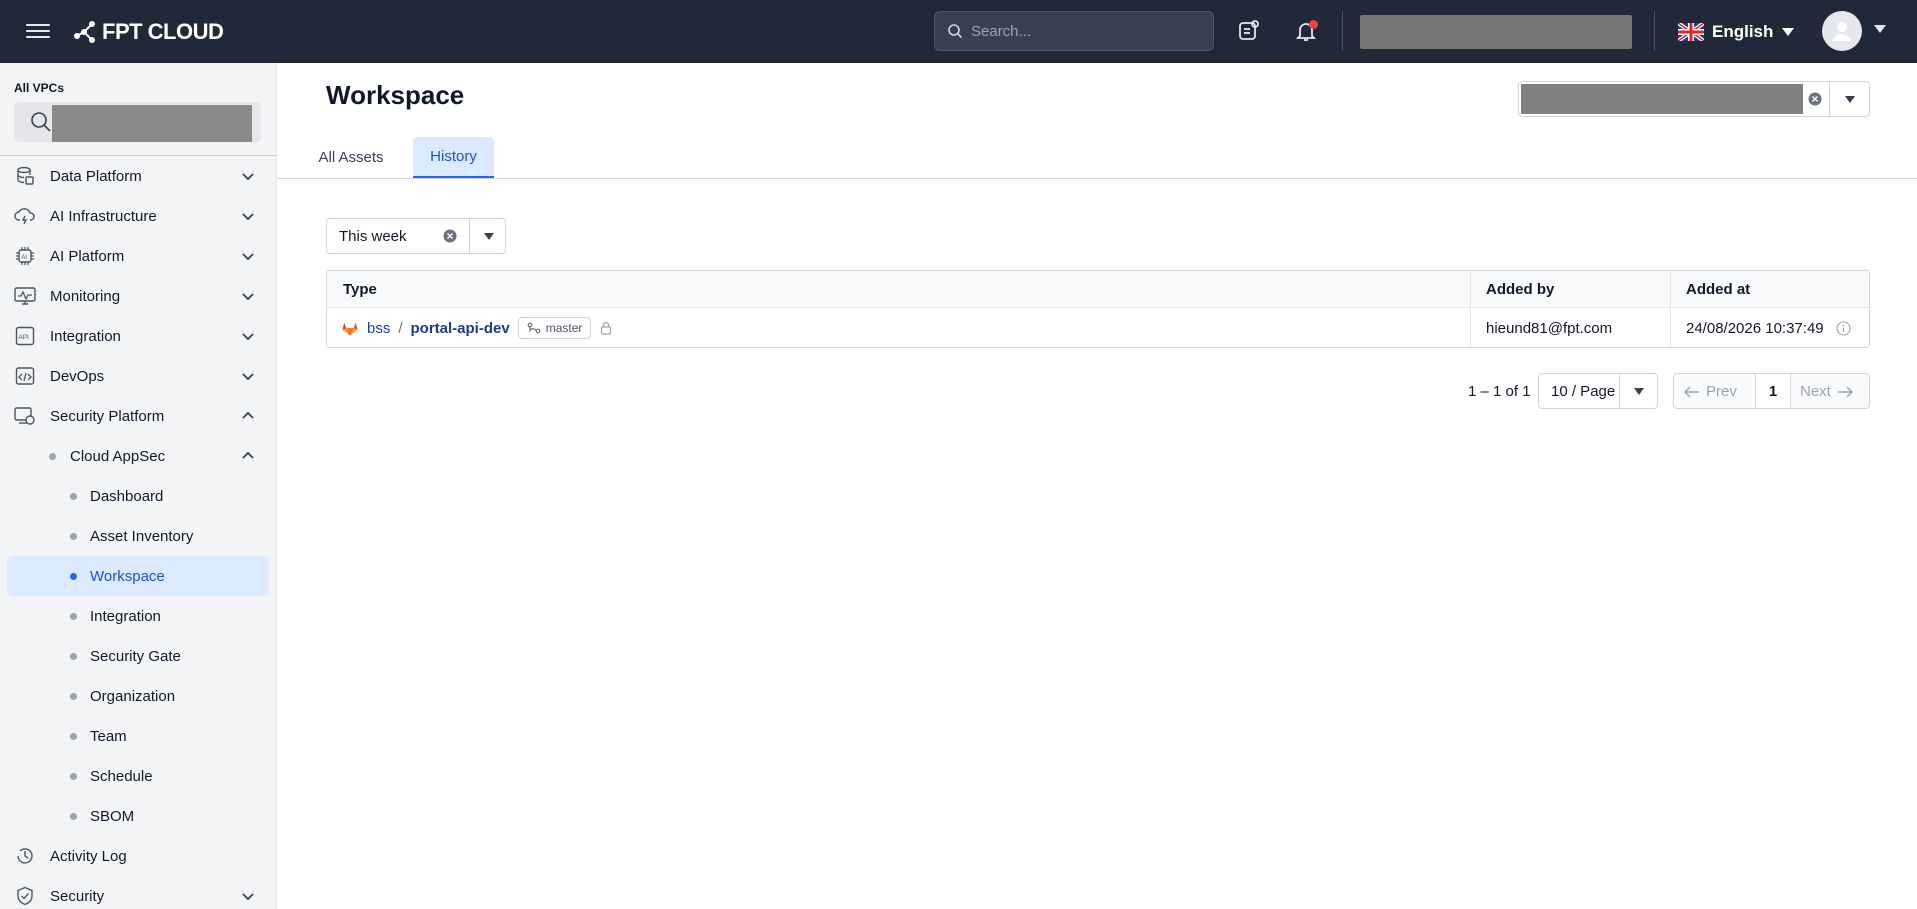  What do you see at coordinates (1718, 289) in the screenshot?
I see `column-header-added-at: Added at` at bounding box center [1718, 289].